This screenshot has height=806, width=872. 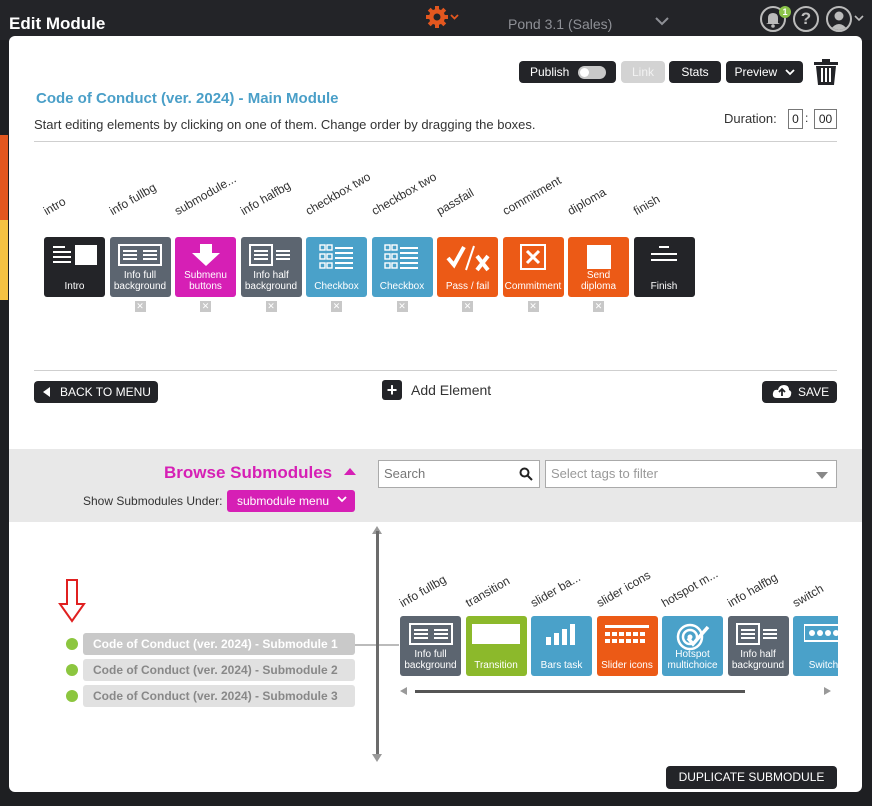 I want to click on submodule-element-tile: Bars task, so click(x=561, y=646).